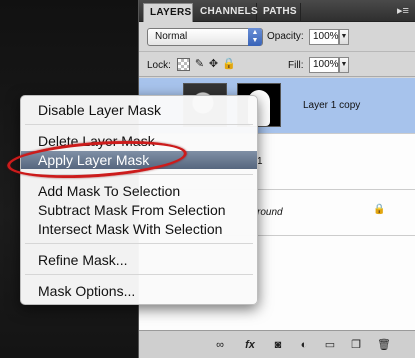 Image resolution: width=415 pixels, height=358 pixels. Describe the element at coordinates (226, 12) in the screenshot. I see `tab-channels: CHANNELS` at that location.